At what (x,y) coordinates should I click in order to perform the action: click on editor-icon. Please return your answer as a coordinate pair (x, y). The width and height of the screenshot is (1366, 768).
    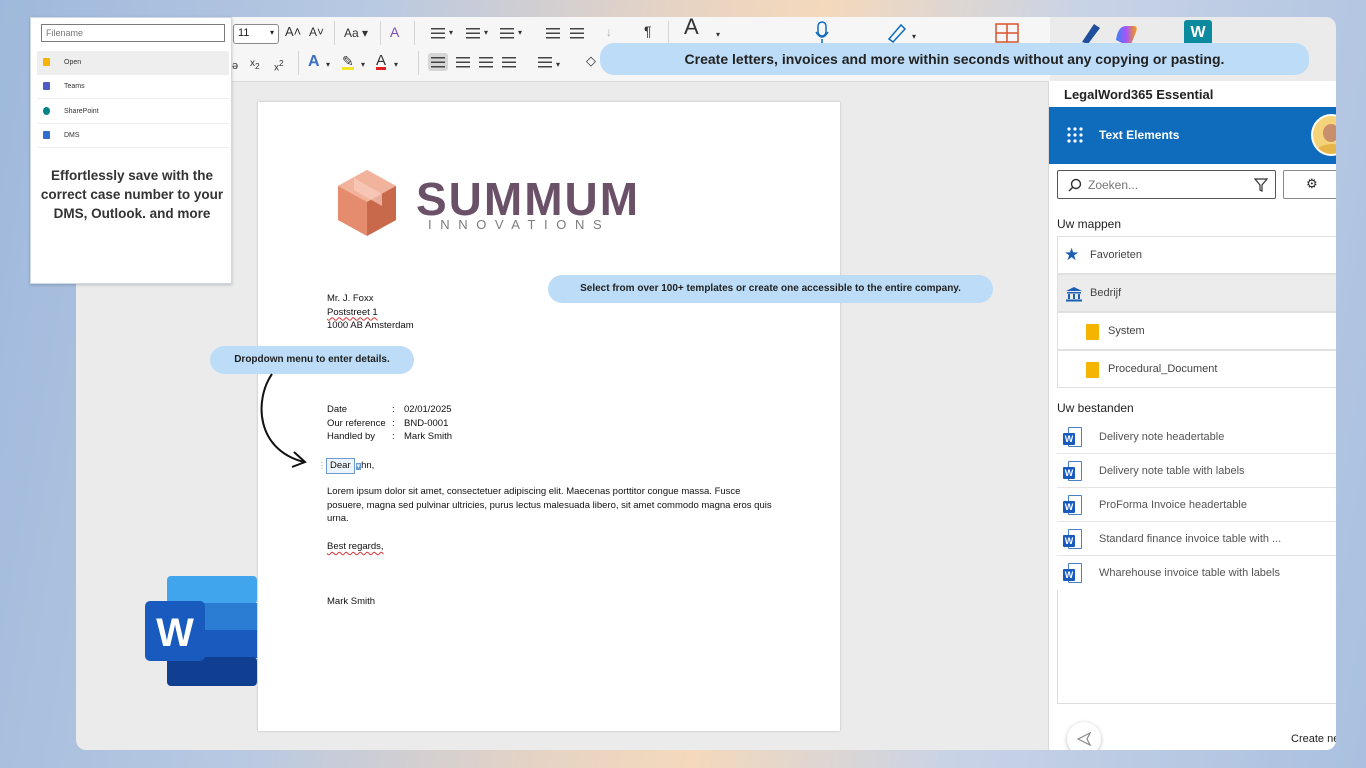
    Looking at the image, I should click on (897, 32).